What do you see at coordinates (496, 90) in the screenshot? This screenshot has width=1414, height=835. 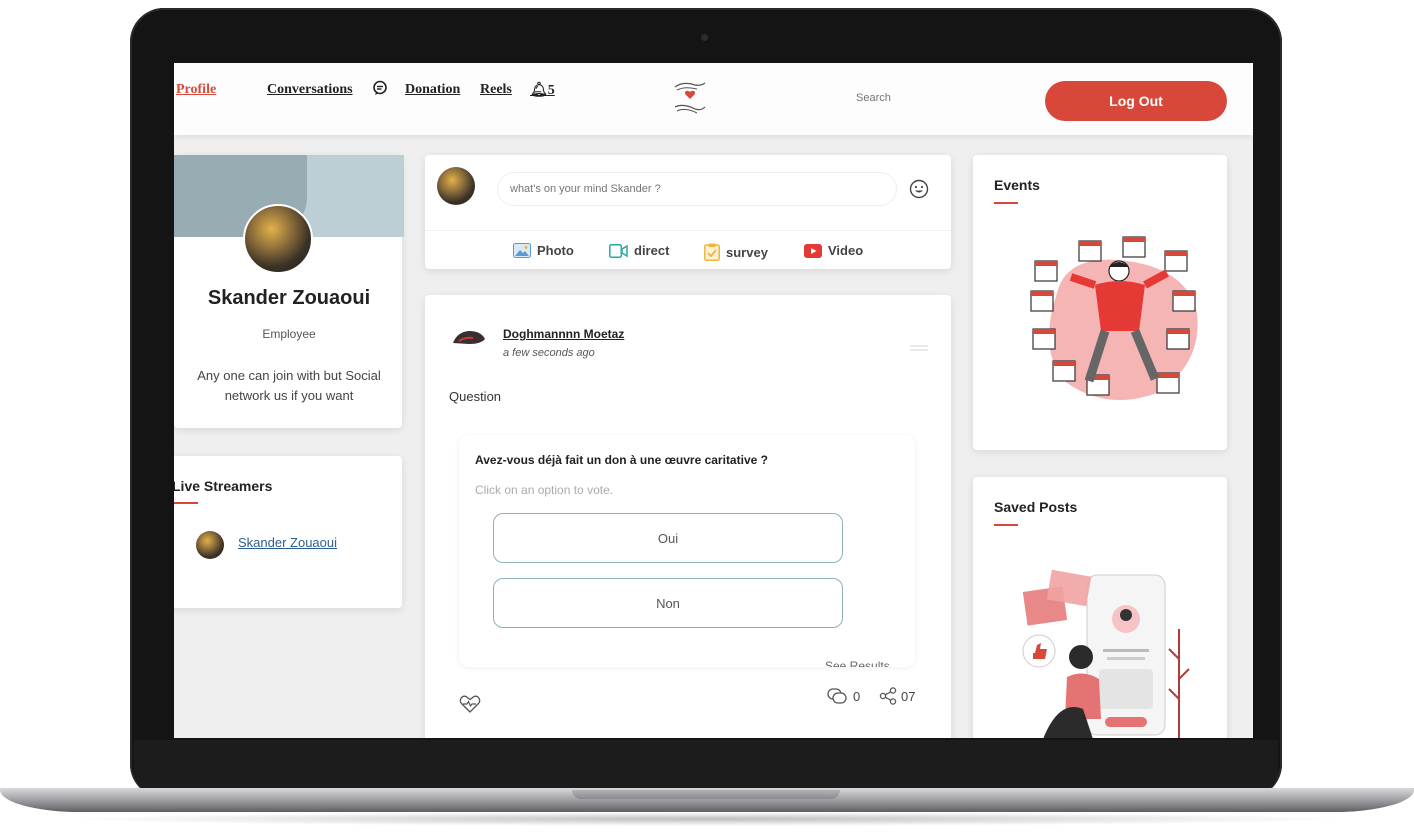 I see `nav-reels-link: Reels` at bounding box center [496, 90].